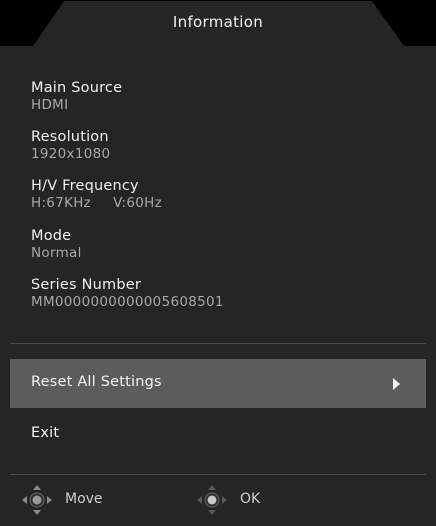 The height and width of the screenshot is (526, 436). What do you see at coordinates (218, 434) in the screenshot?
I see `exit-button: Exit` at bounding box center [218, 434].